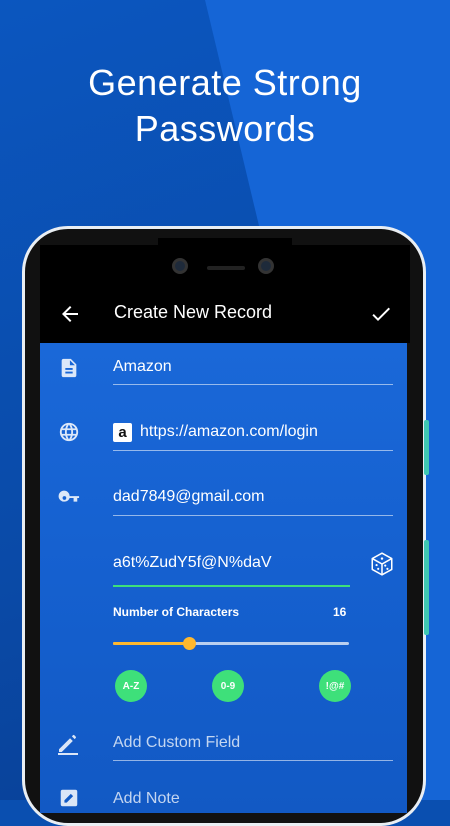 This screenshot has height=826, width=450. What do you see at coordinates (151, 643) in the screenshot?
I see `length-slider-fill` at bounding box center [151, 643].